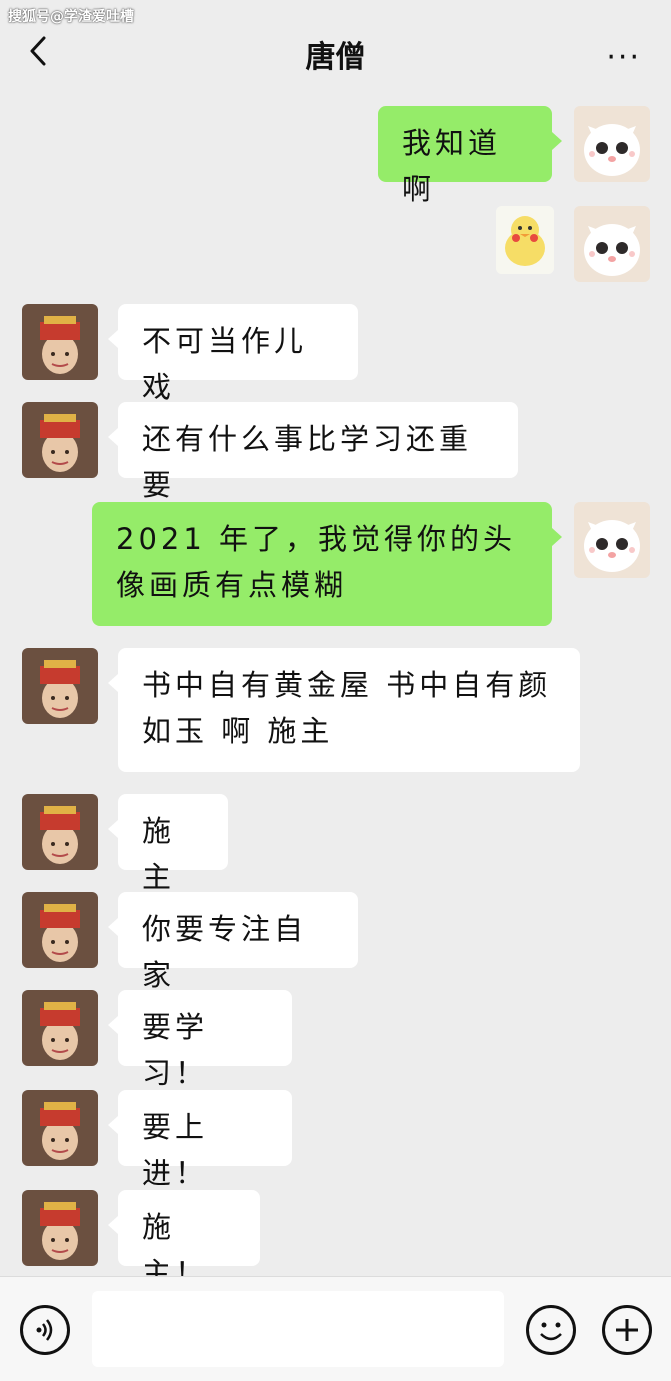 The image size is (671, 1381). I want to click on message-text: 不可当作儿戏, so click(225, 364).